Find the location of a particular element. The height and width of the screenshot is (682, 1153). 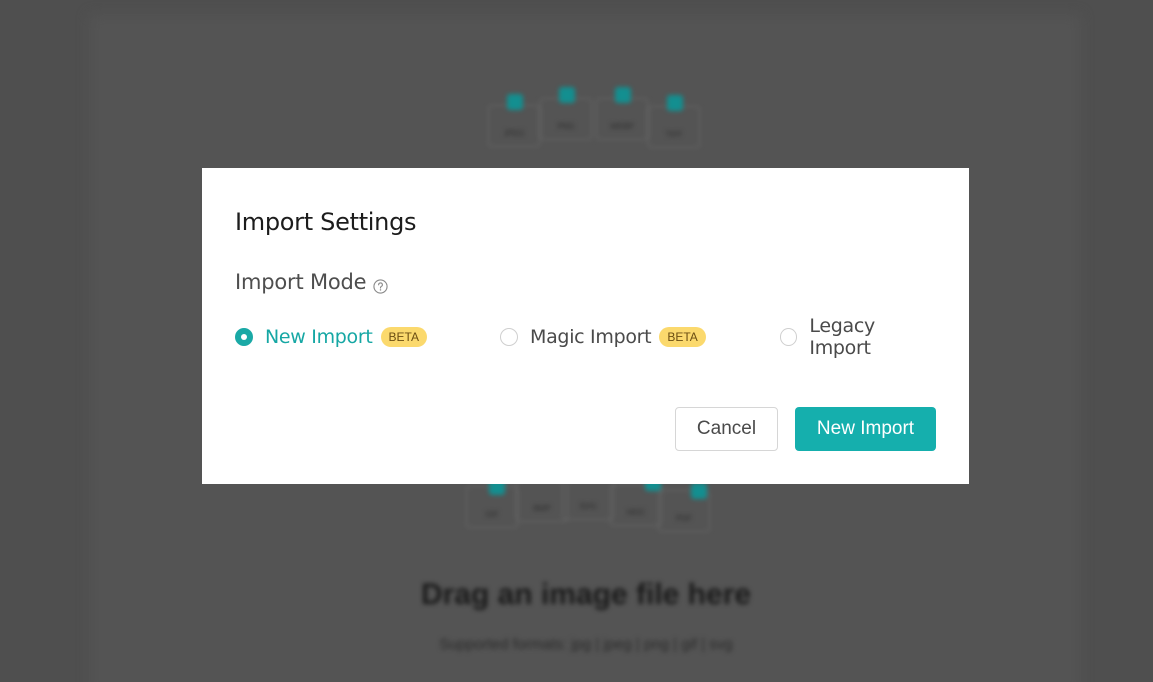

file-type-label: GIF is located at coordinates (492, 514).